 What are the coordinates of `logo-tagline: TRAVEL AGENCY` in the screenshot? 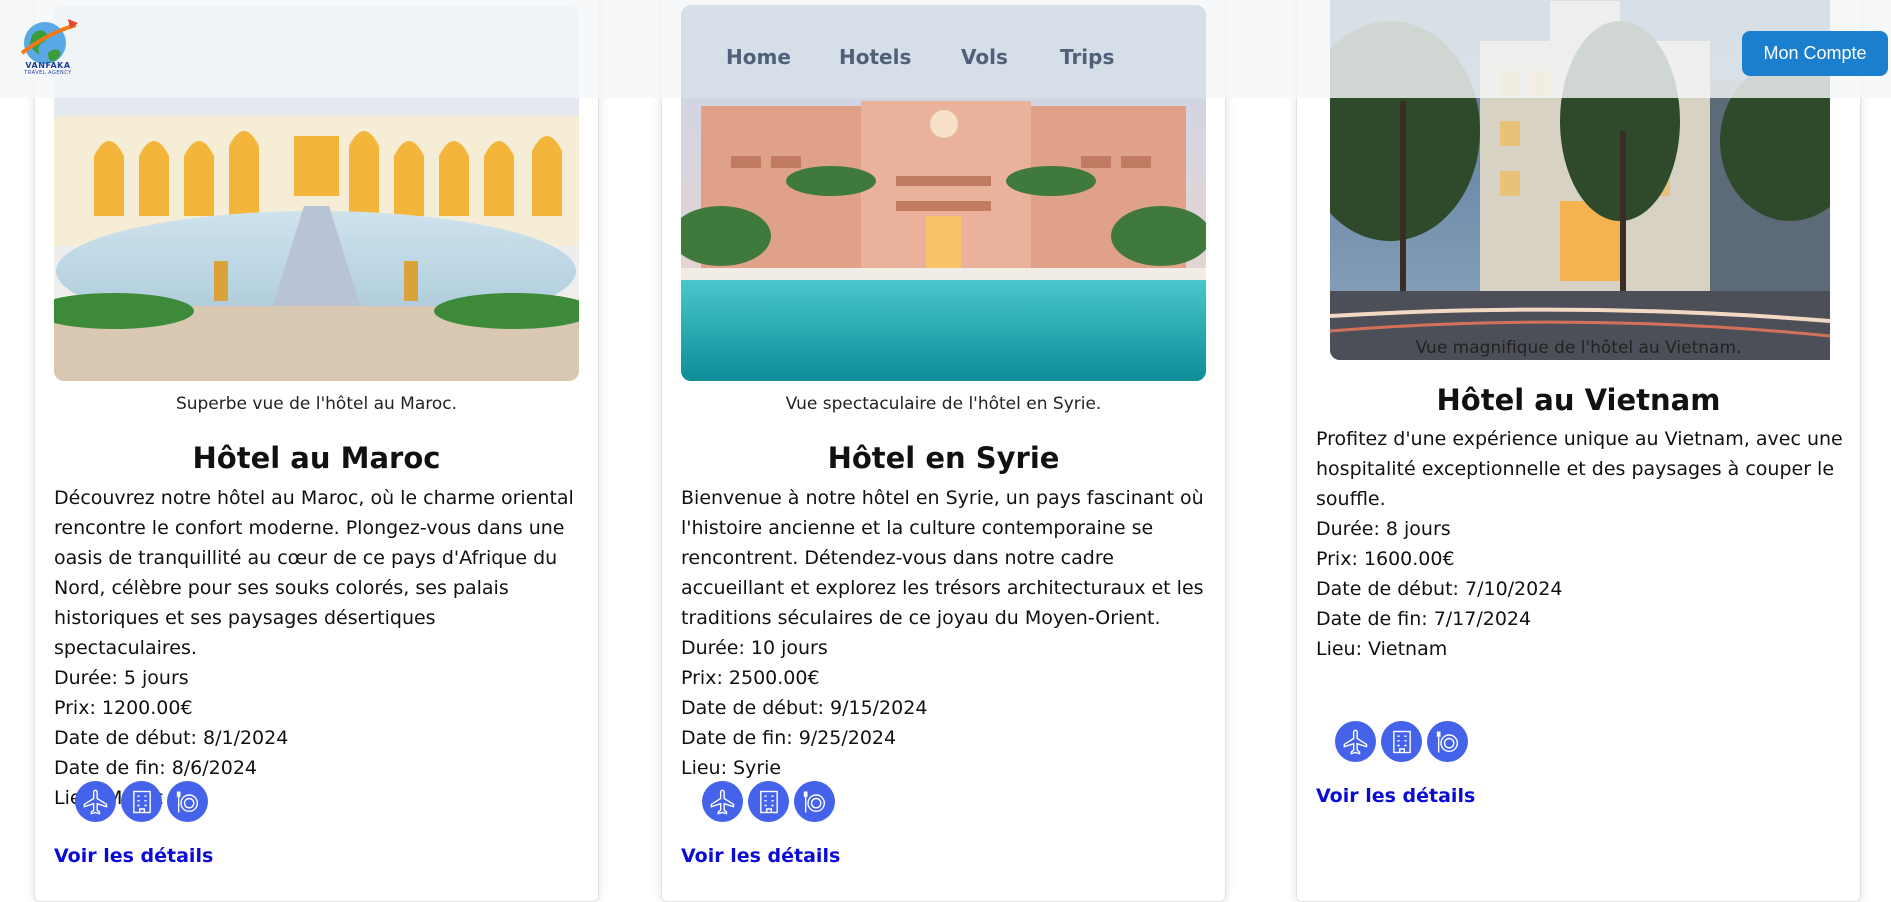 It's located at (48, 73).